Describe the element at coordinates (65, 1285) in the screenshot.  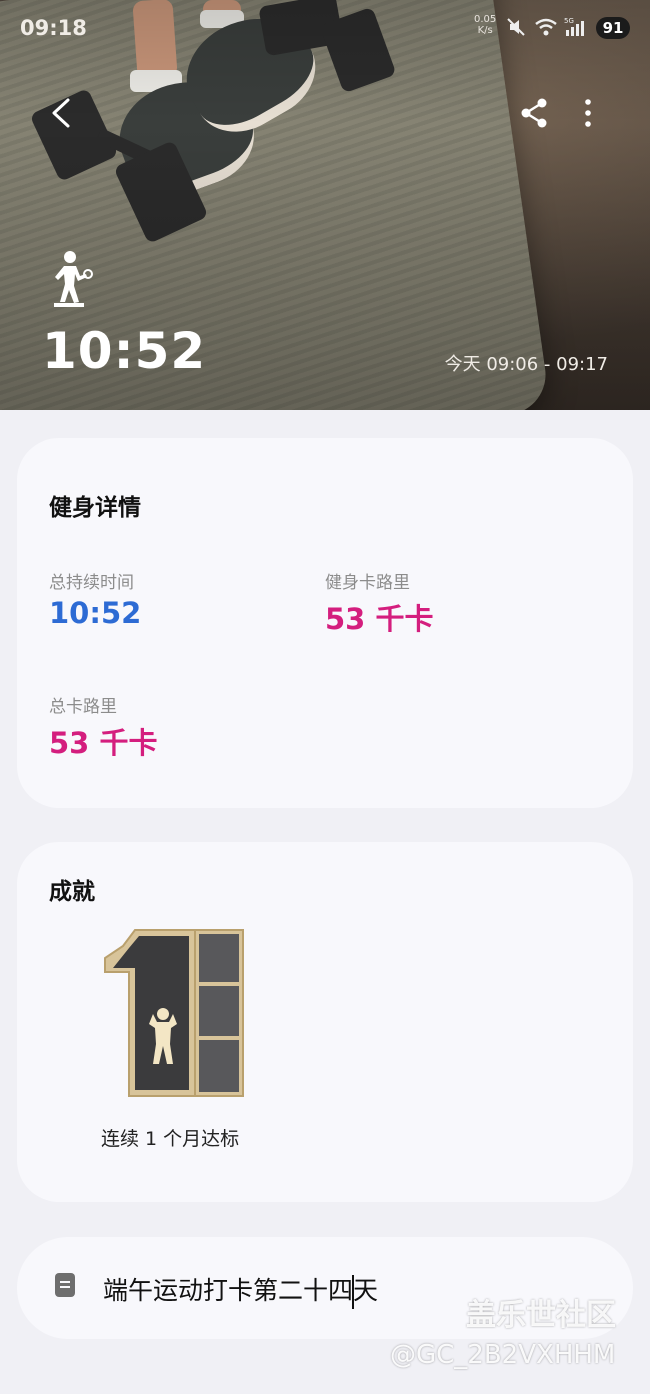
I see `note-icon` at that location.